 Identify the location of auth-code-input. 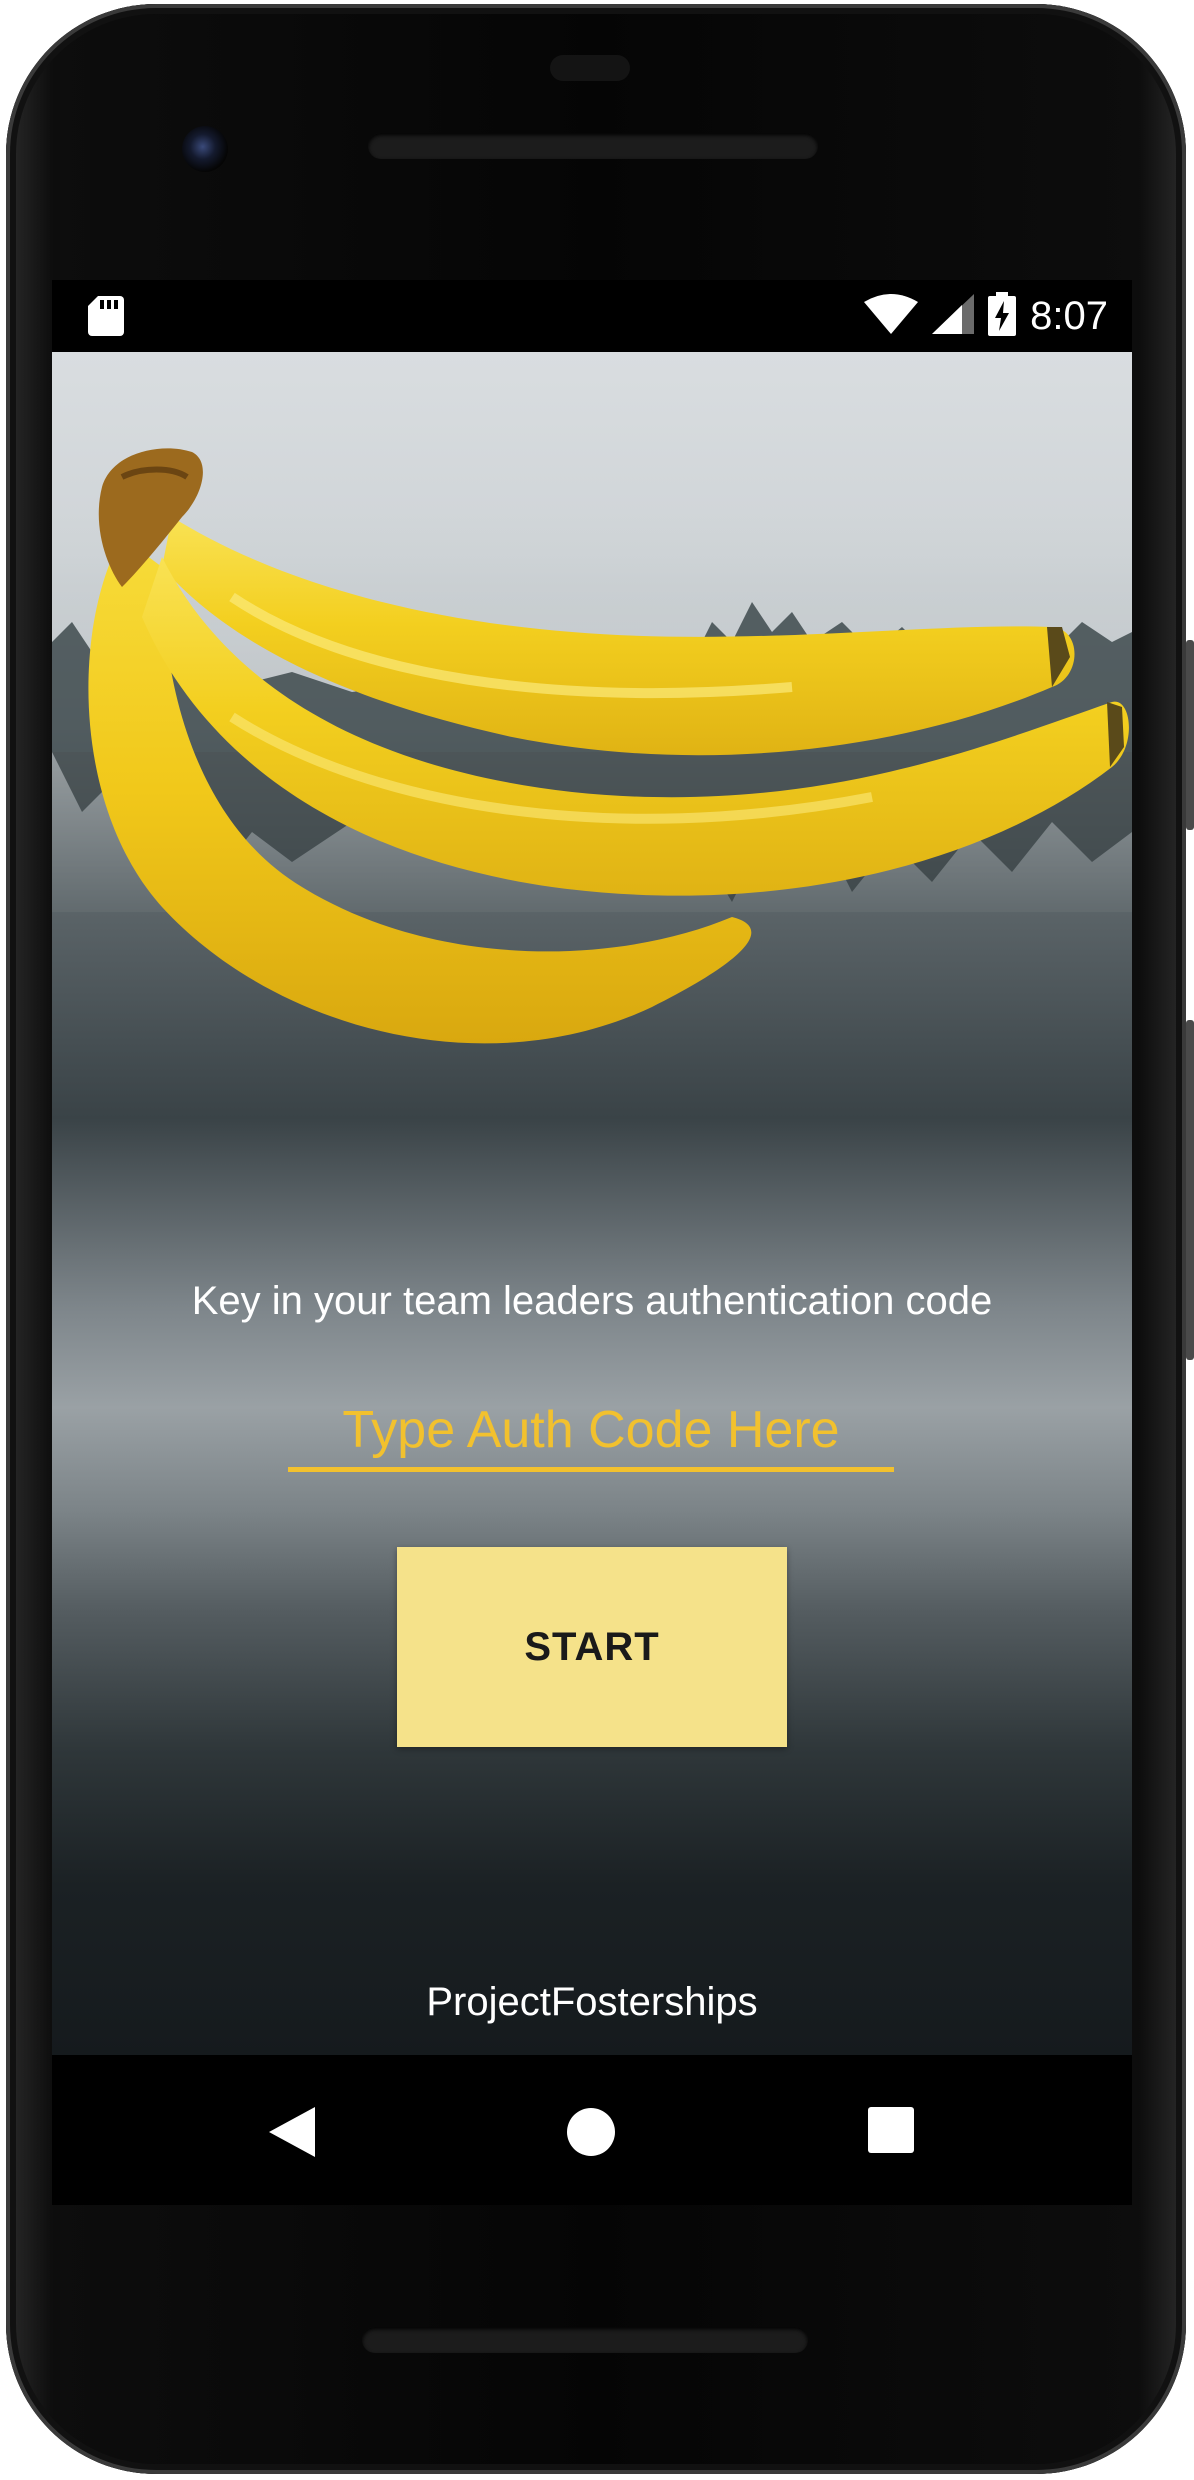
(591, 1432).